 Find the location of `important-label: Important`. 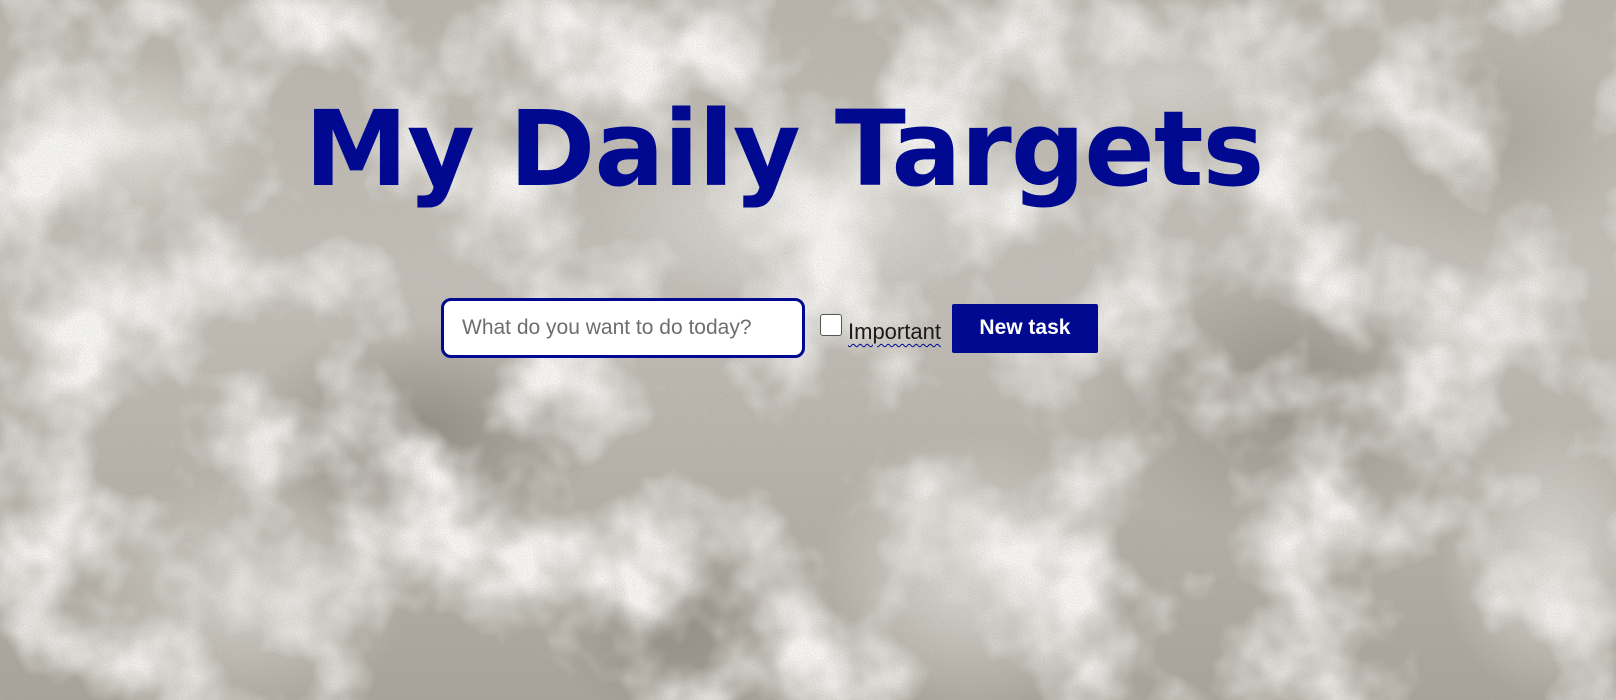

important-label: Important is located at coordinates (894, 332).